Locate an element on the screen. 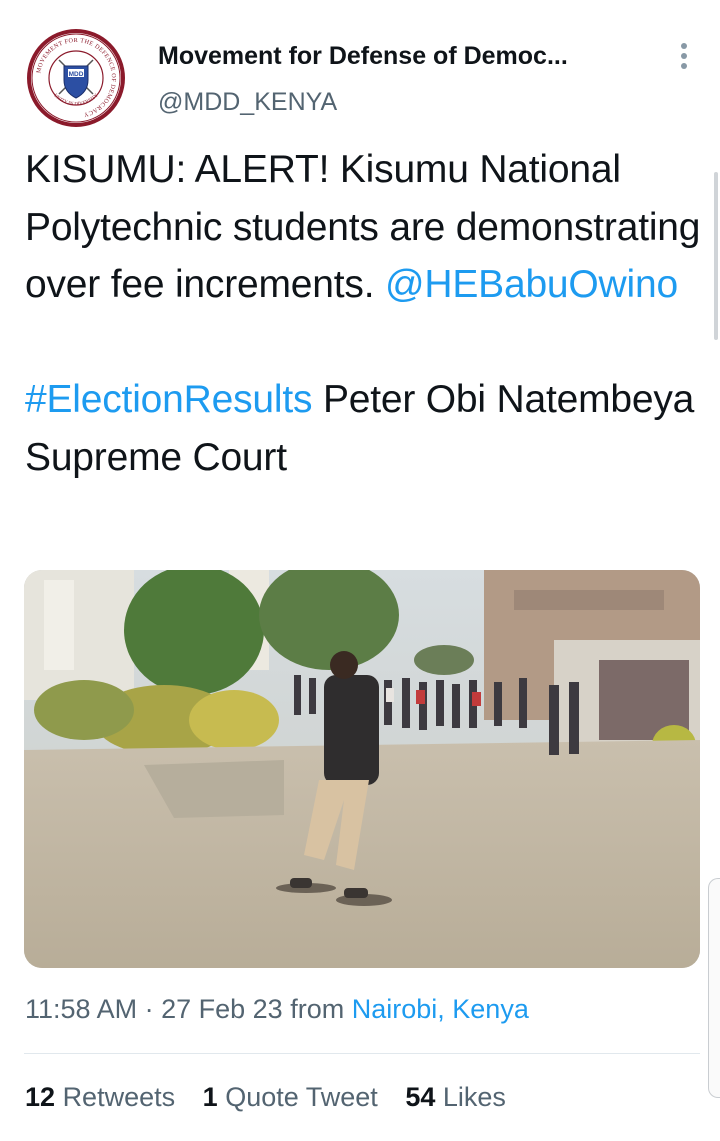 The image size is (720, 1141). retweets-count: 12 is located at coordinates (40, 1097).